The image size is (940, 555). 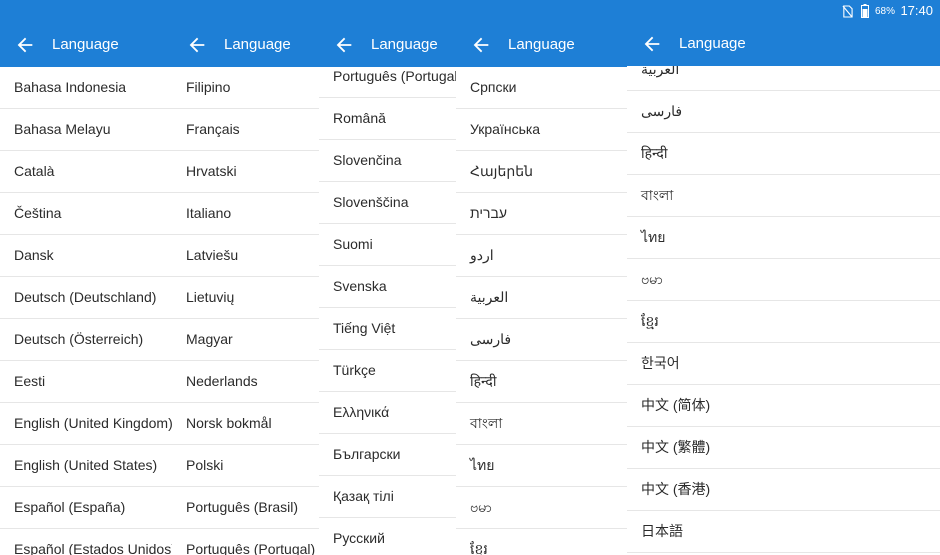 I want to click on language-item: Polski, so click(x=245, y=466).